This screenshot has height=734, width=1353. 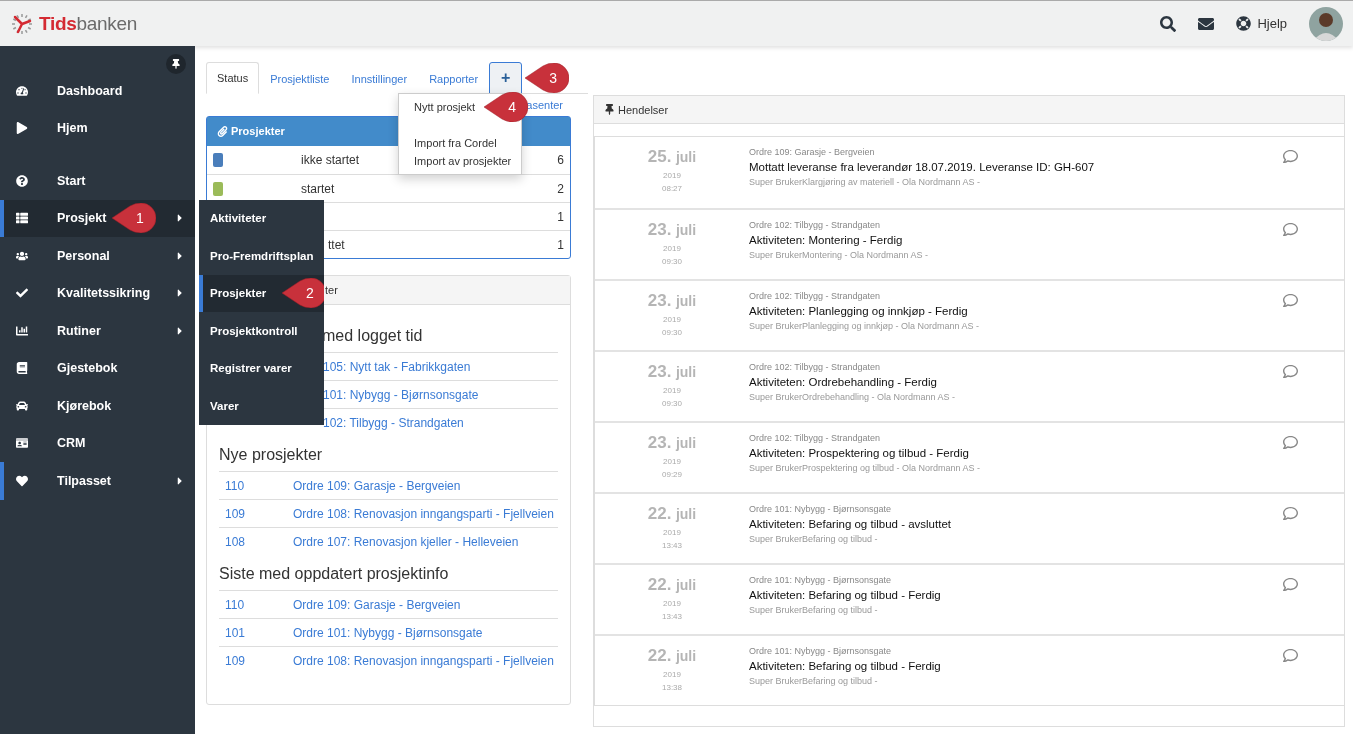 I want to click on sidebar-item: Gjestebok, so click(x=97, y=368).